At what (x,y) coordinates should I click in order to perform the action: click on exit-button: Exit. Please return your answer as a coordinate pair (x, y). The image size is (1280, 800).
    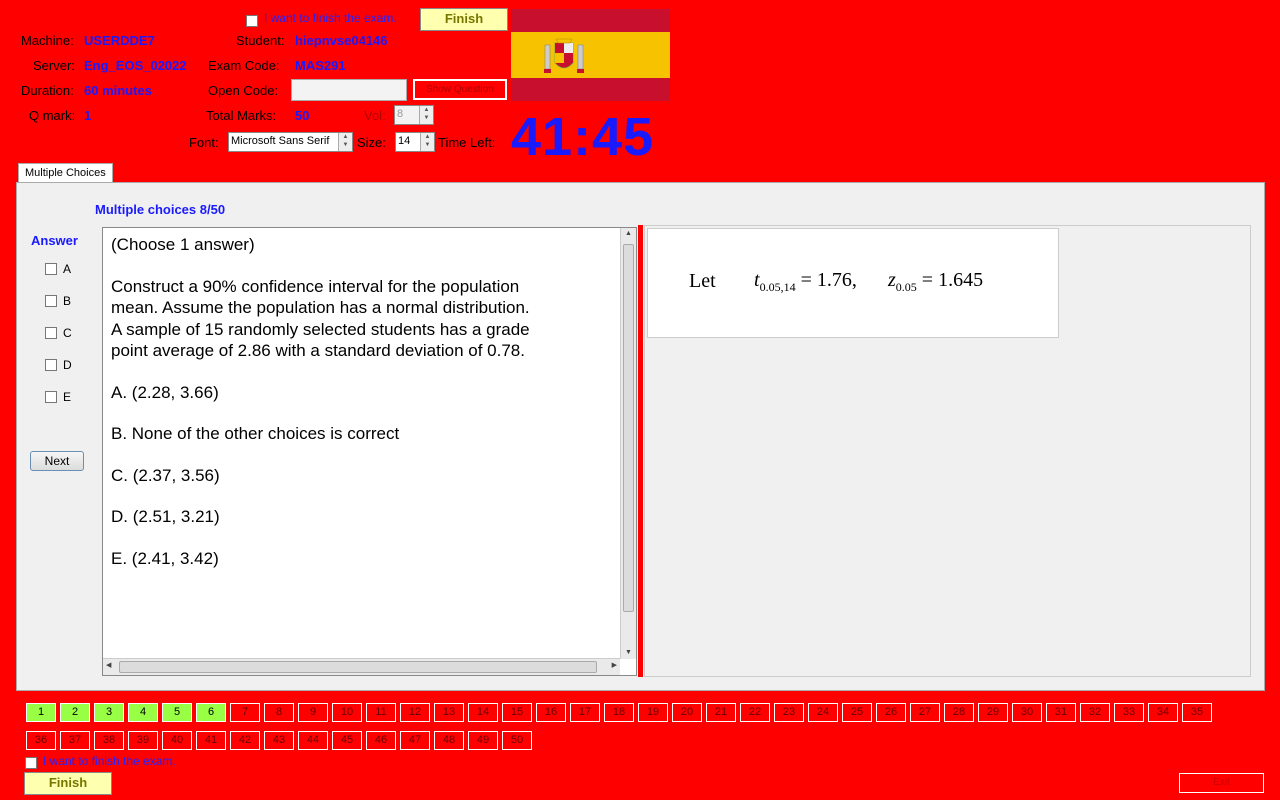
    Looking at the image, I should click on (1221, 783).